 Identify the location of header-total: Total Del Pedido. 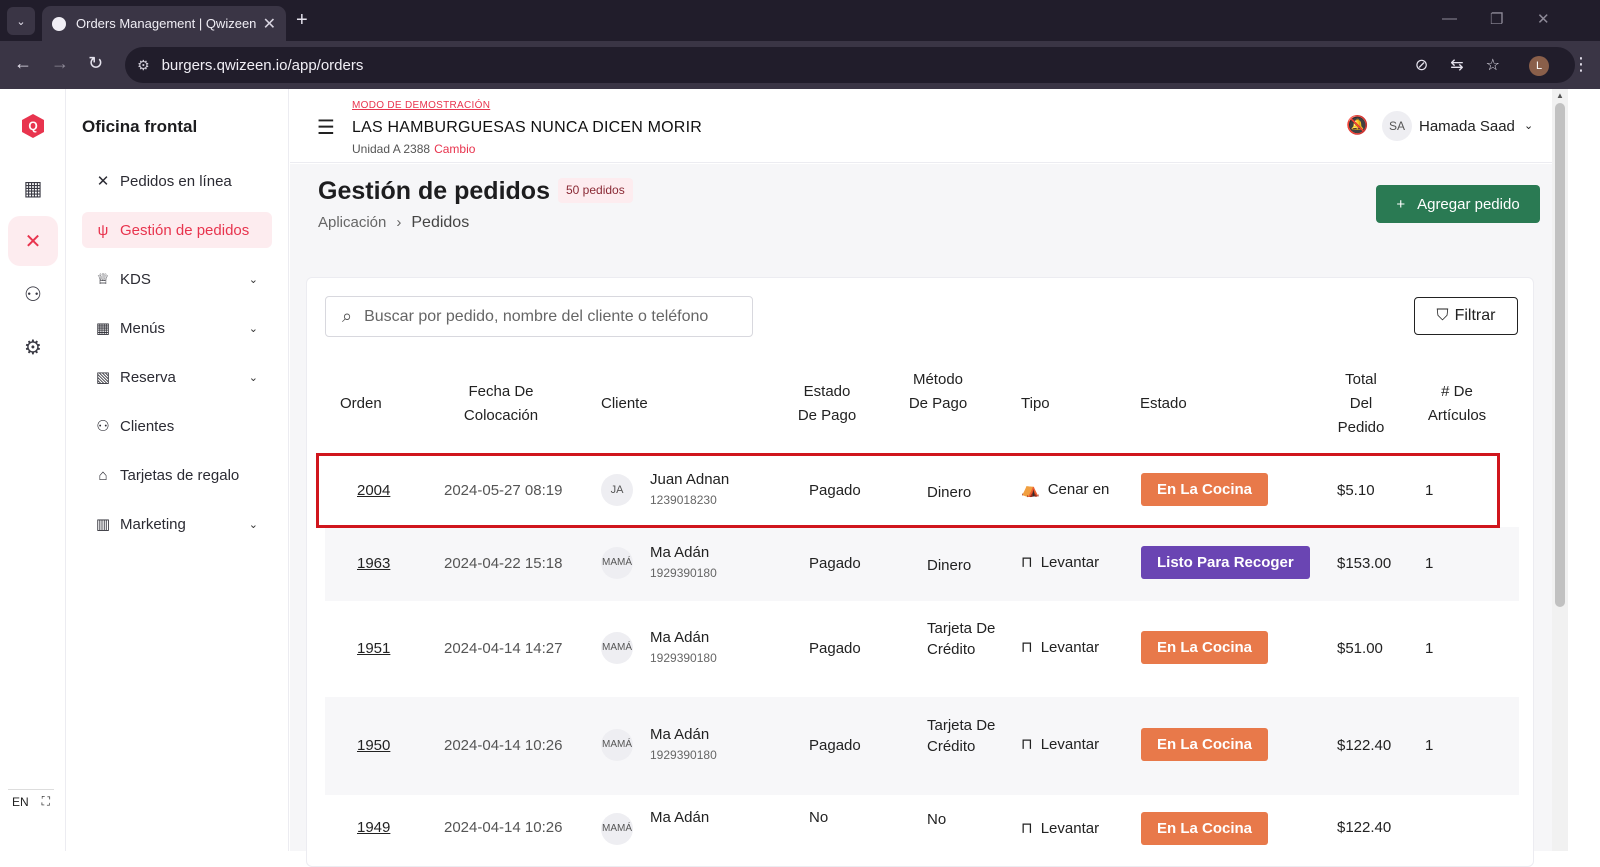
(1361, 404).